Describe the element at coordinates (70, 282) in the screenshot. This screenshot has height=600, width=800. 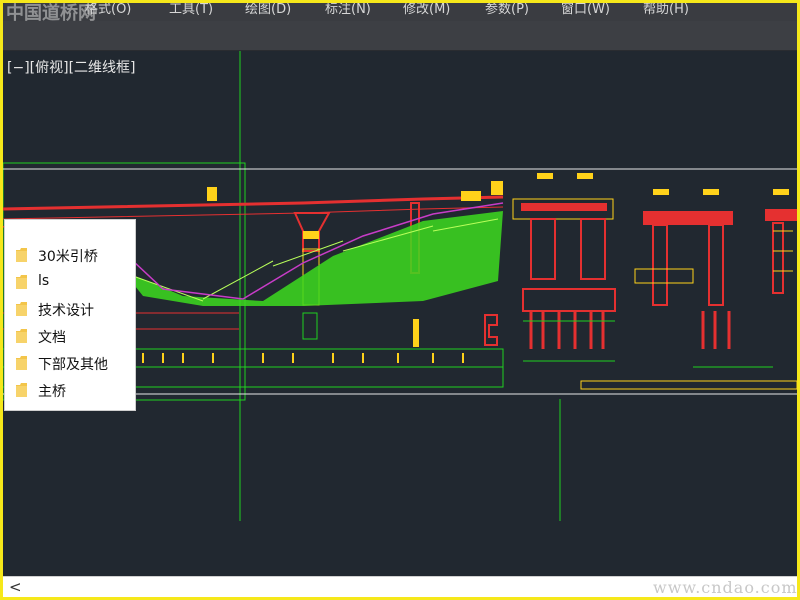
I see `folder-item: ls` at that location.